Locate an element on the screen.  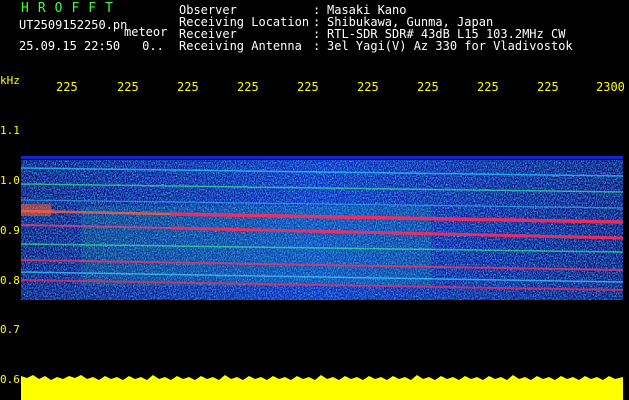
date-time: 25.09.15 22:50 0.. is located at coordinates (91, 46).